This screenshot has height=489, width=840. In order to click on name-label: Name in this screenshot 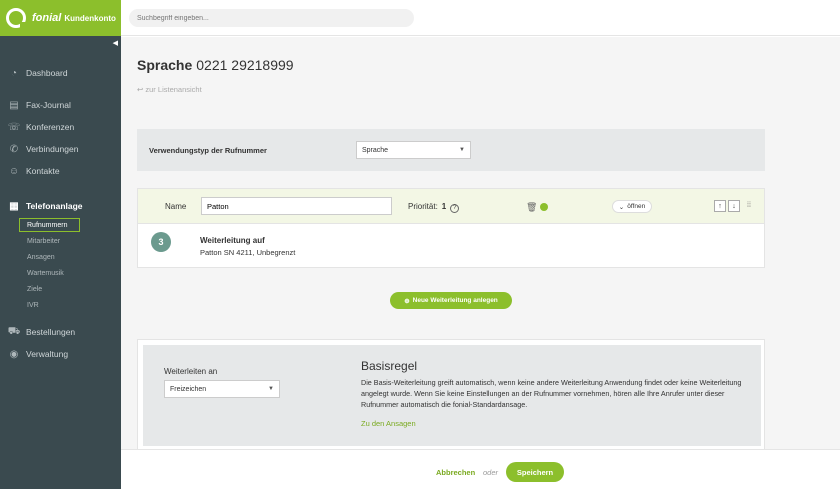, I will do `click(176, 206)`.